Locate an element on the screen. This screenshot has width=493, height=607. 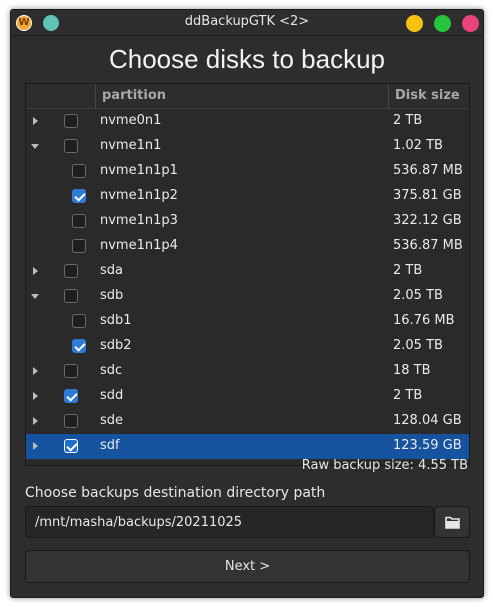
tree-row: nvme1n1p3 322.12 GB is located at coordinates (247, 221).